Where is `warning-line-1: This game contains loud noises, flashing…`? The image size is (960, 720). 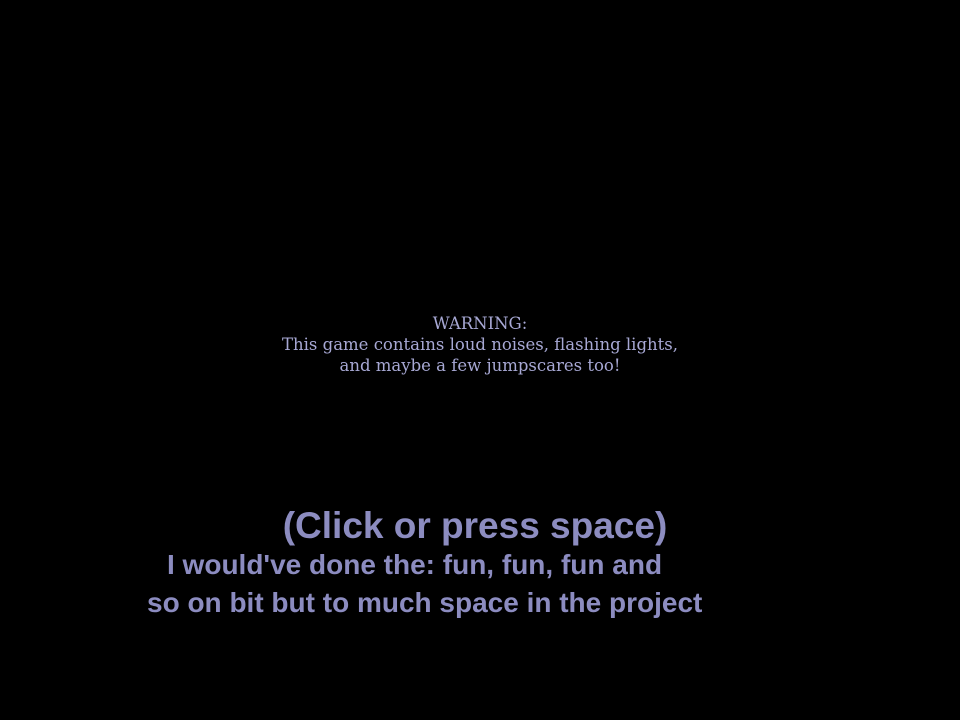 warning-line-1: This game contains loud noises, flashing… is located at coordinates (480, 344).